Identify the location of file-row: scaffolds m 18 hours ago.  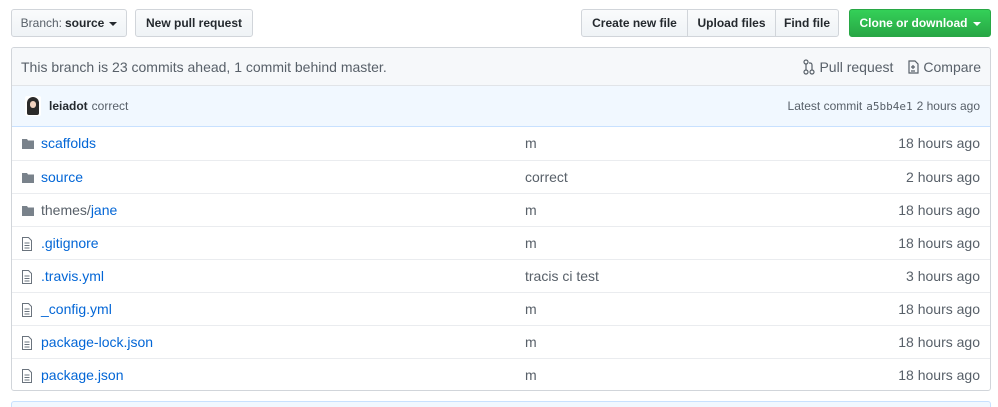
(501, 143).